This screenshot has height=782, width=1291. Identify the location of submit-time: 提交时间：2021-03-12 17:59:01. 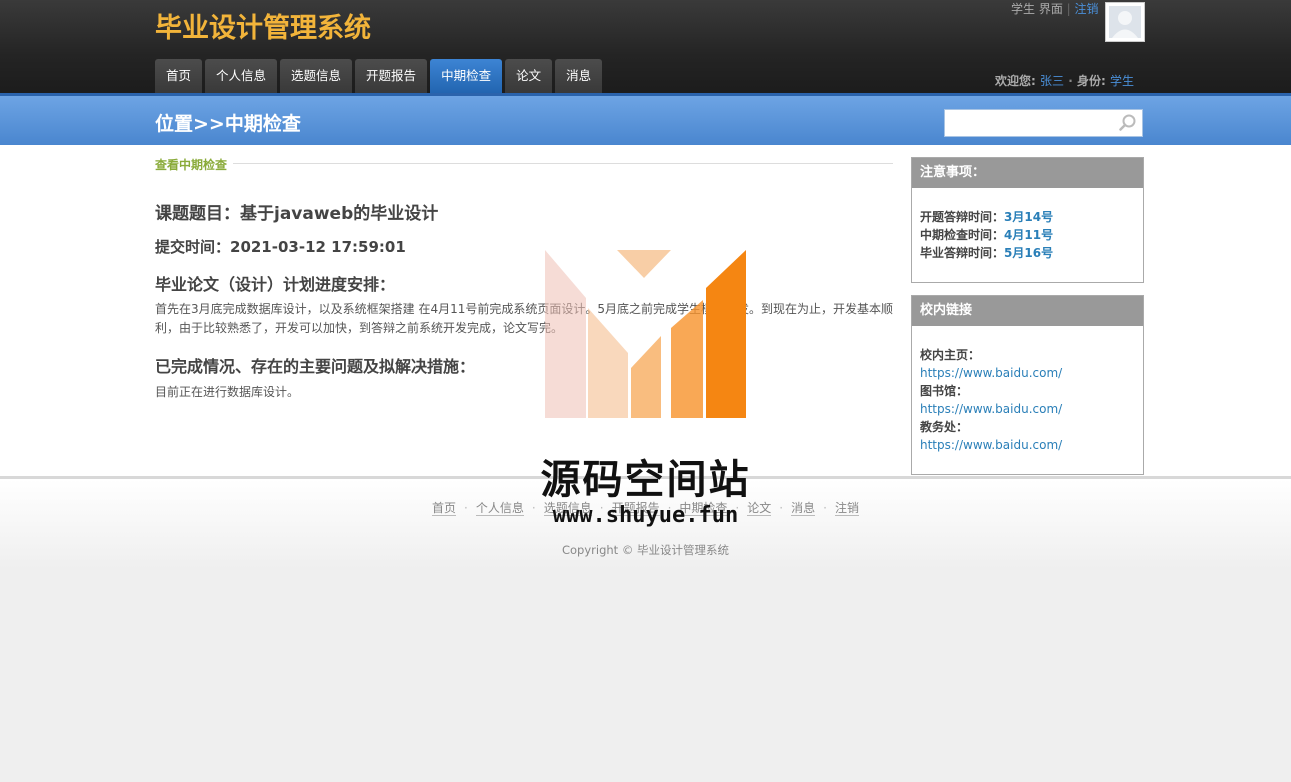
(280, 247).